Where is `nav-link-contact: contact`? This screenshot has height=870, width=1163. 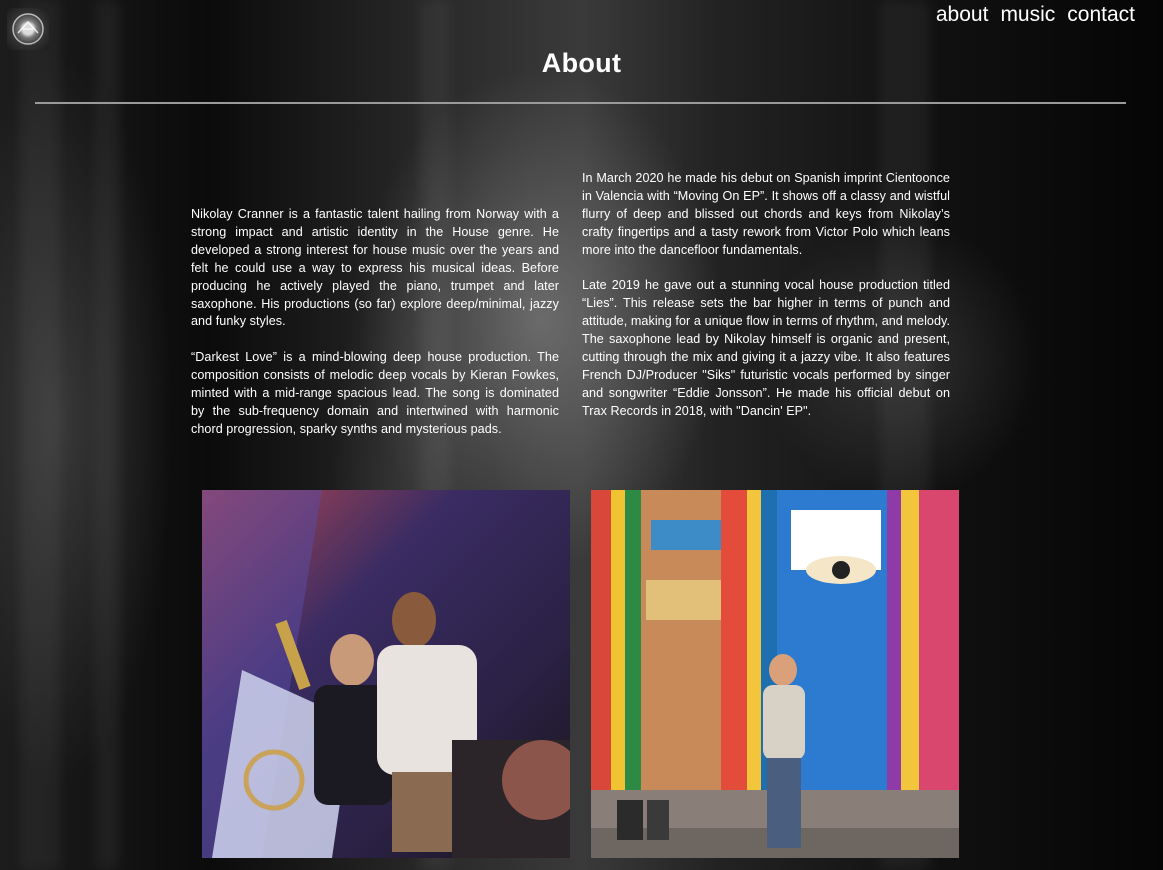
nav-link-contact: contact is located at coordinates (1101, 15).